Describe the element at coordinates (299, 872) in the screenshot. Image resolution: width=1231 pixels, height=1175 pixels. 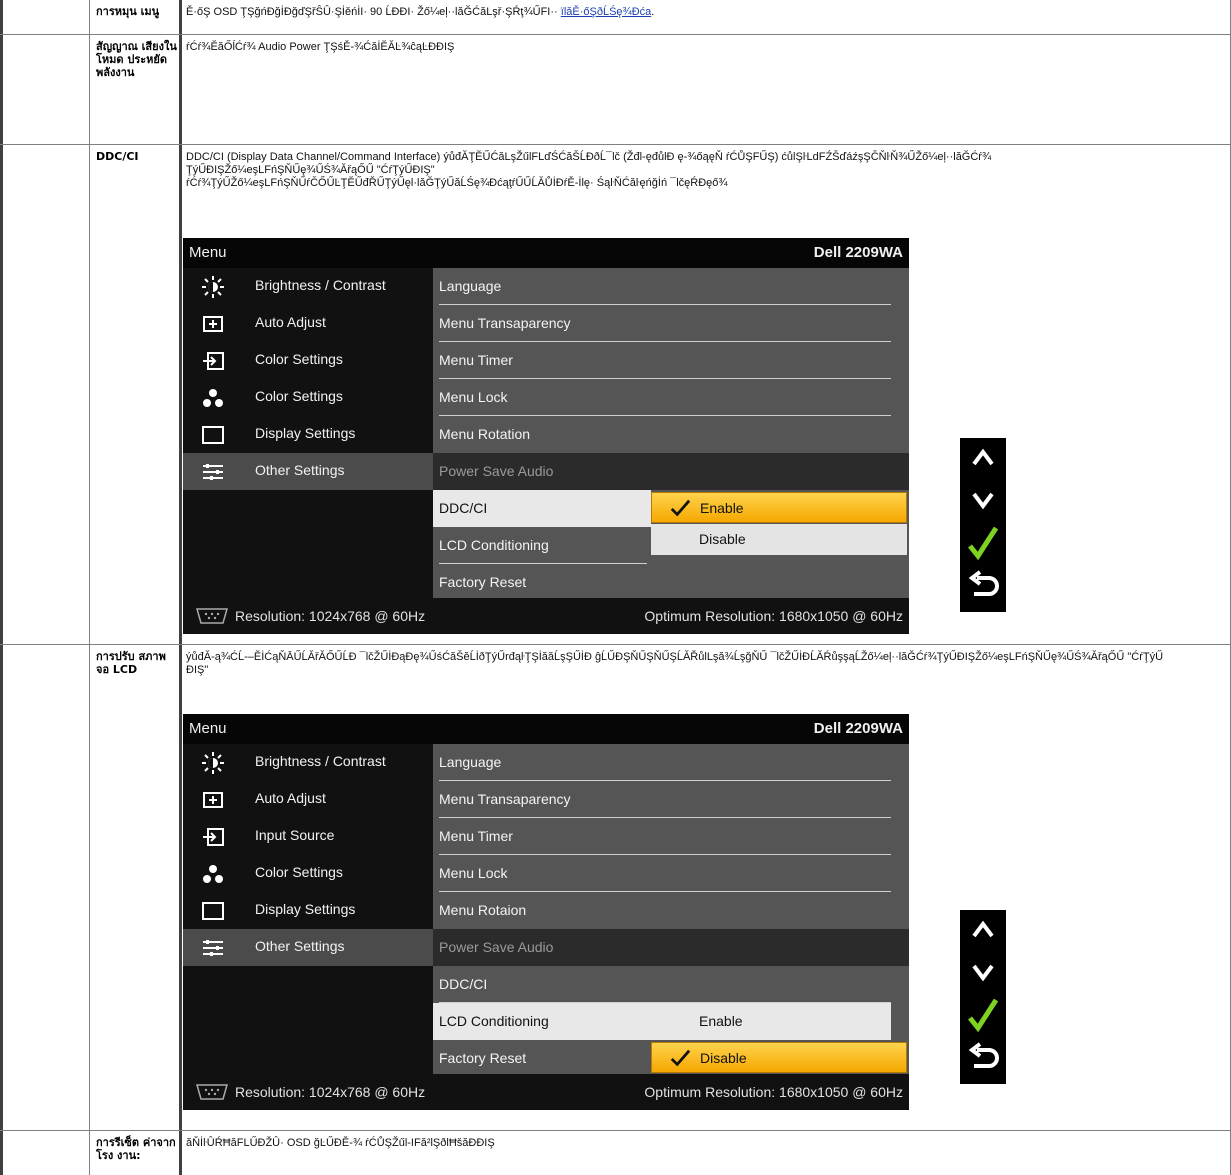
I see `menu-item-label: Color Settings` at that location.